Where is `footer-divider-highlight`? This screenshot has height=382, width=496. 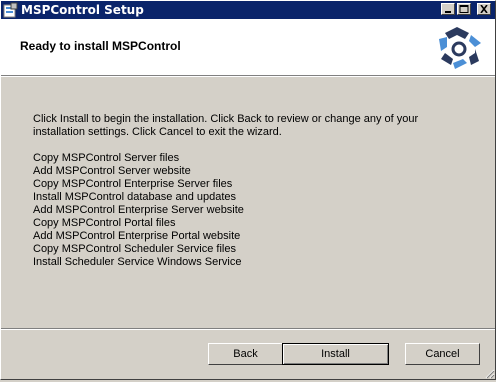 footer-divider-highlight is located at coordinates (248, 329).